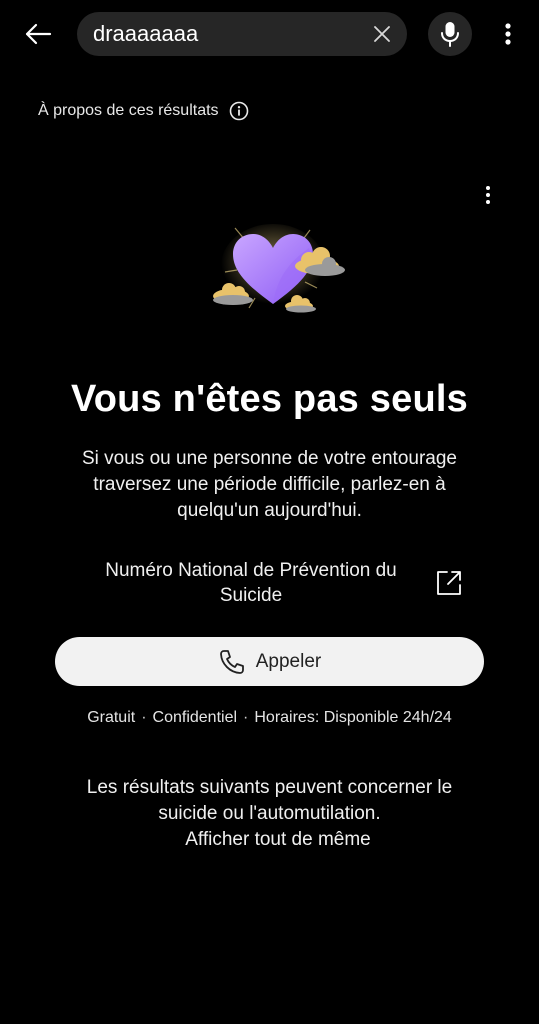 The width and height of the screenshot is (539, 1024). I want to click on back-button, so click(38, 34).